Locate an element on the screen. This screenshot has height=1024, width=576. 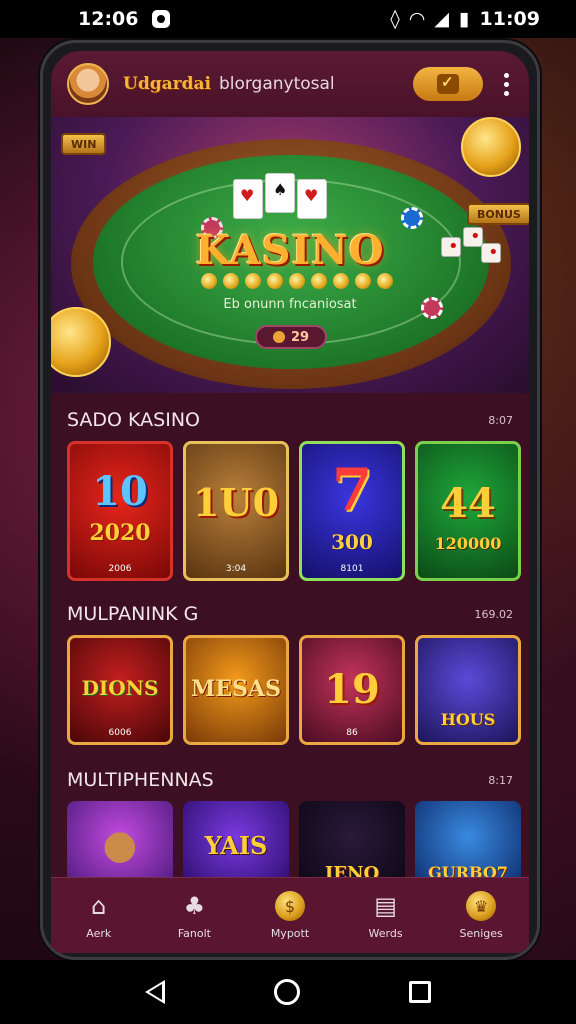
nav-label: Seniges is located at coordinates (481, 933).